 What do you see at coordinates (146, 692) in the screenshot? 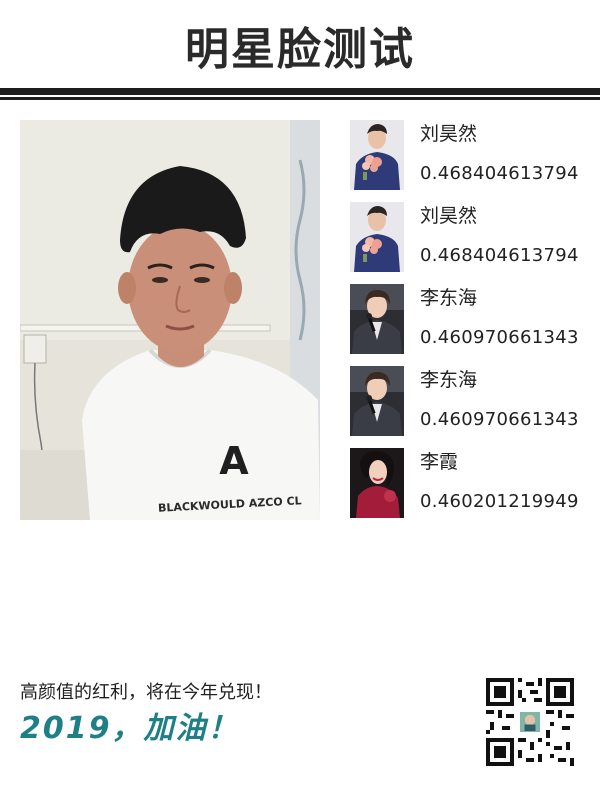
I see `footer-slogan: 高颜值的红利，将在今年兑现！` at bounding box center [146, 692].